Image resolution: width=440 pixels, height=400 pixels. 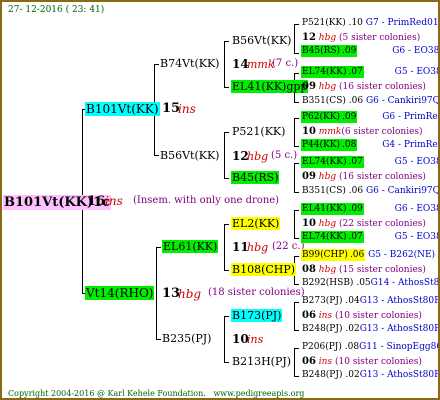 I want to click on dam-note: (18 sister colonies), so click(x=256, y=292).